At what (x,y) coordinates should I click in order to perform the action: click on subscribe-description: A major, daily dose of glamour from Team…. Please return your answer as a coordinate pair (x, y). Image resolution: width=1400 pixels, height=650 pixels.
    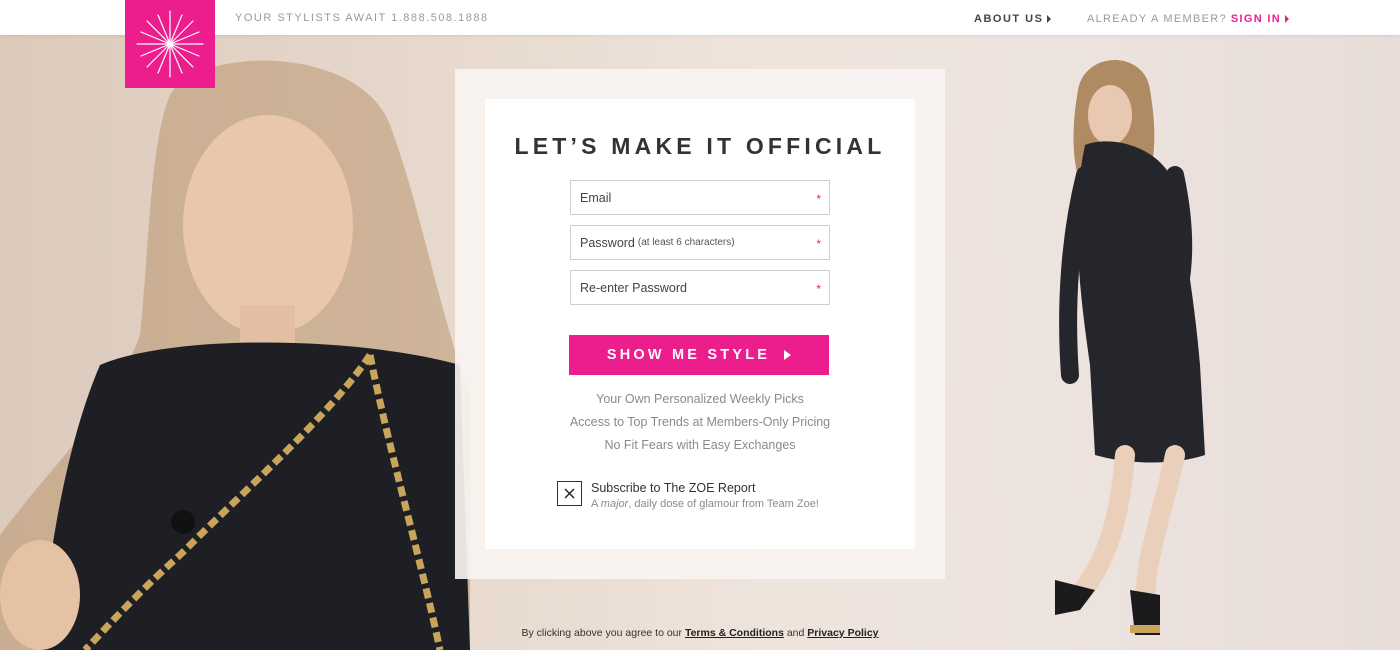
    Looking at the image, I should click on (705, 504).